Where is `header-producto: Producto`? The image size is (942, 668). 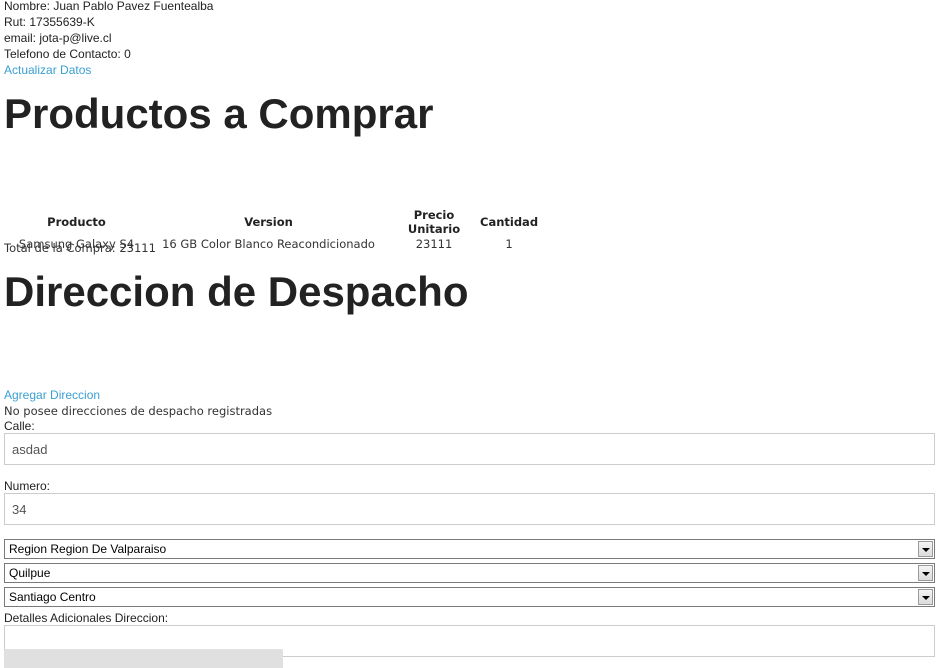 header-producto: Producto is located at coordinates (76, 222).